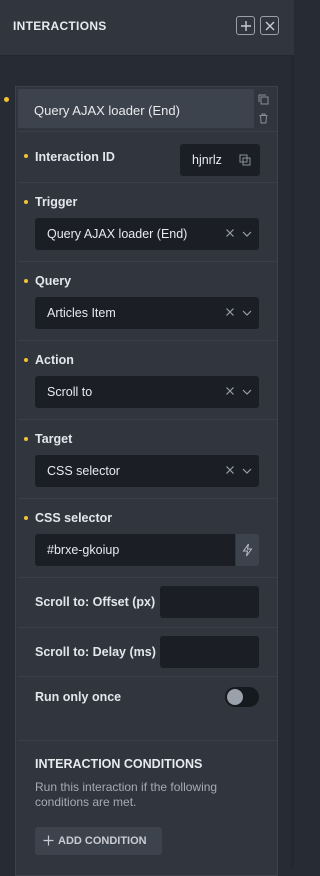 The image size is (320, 876). What do you see at coordinates (263, 99) in the screenshot?
I see `duplicate-icon` at bounding box center [263, 99].